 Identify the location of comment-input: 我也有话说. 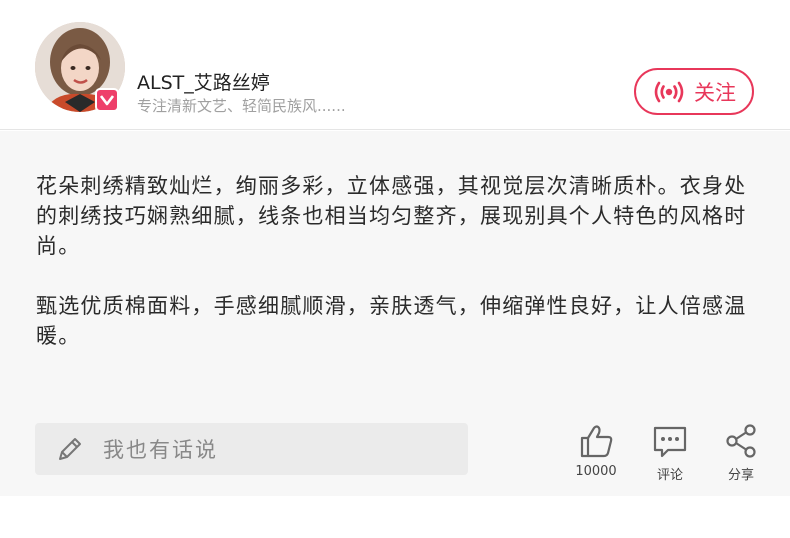
(251, 449).